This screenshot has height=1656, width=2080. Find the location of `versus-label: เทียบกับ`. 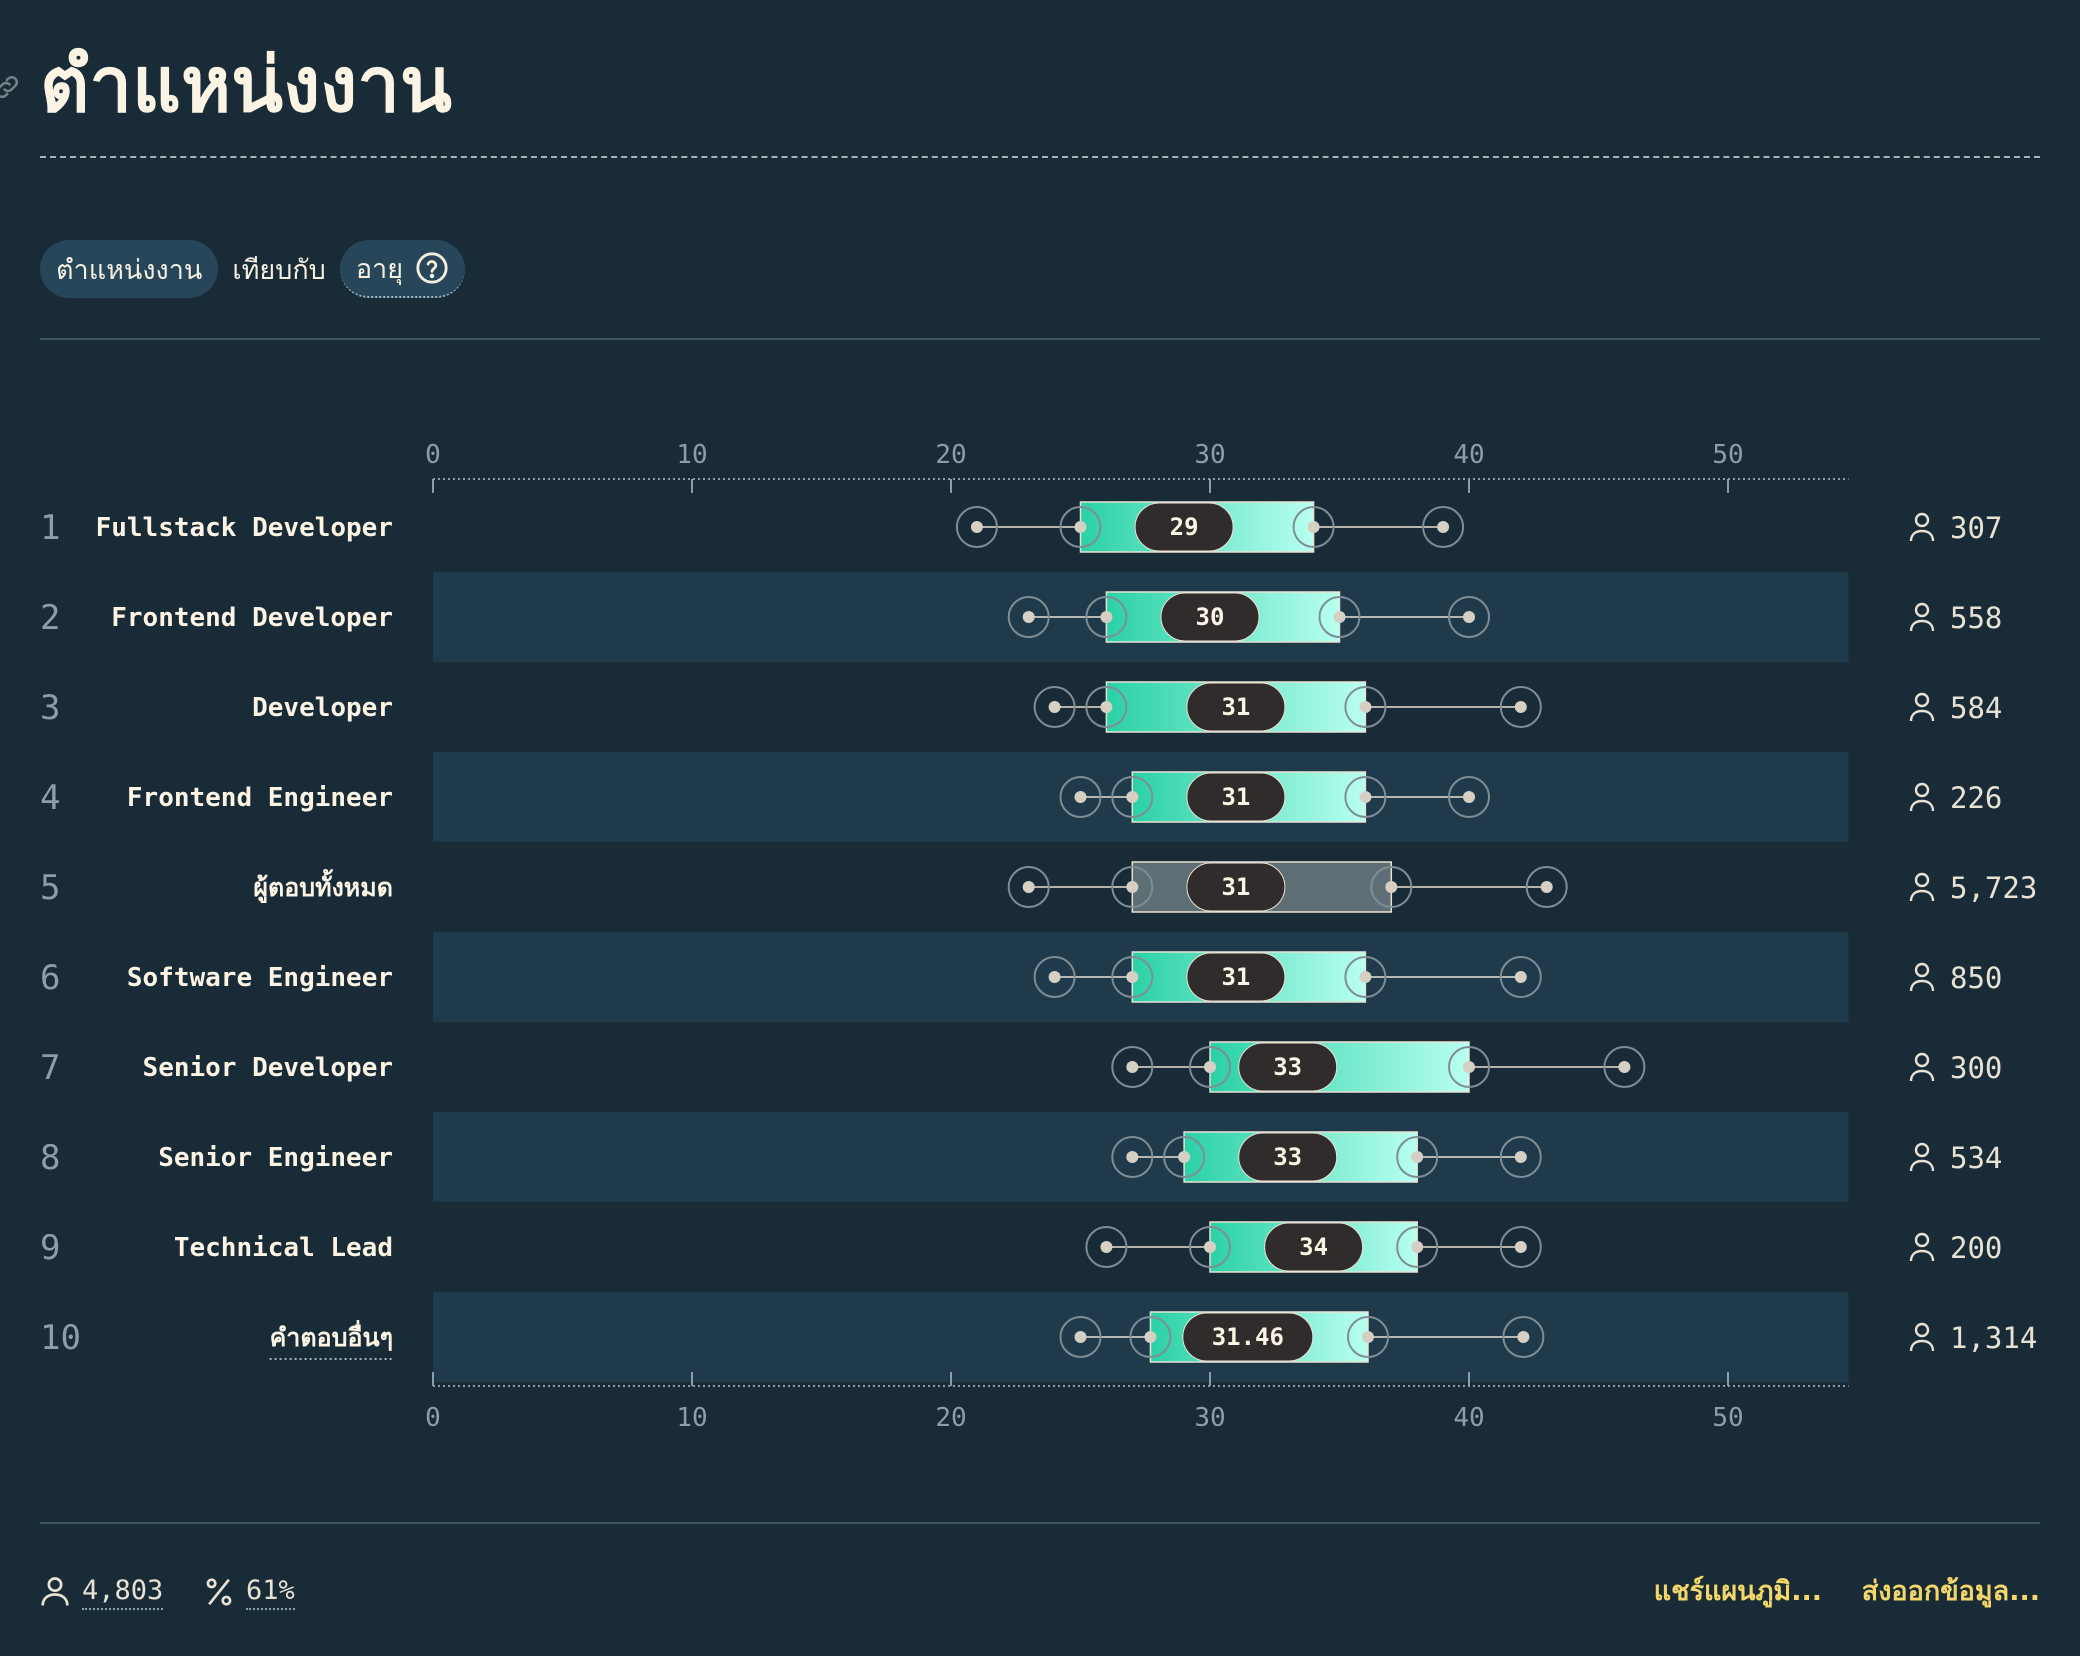

versus-label: เทียบกับ is located at coordinates (279, 270).